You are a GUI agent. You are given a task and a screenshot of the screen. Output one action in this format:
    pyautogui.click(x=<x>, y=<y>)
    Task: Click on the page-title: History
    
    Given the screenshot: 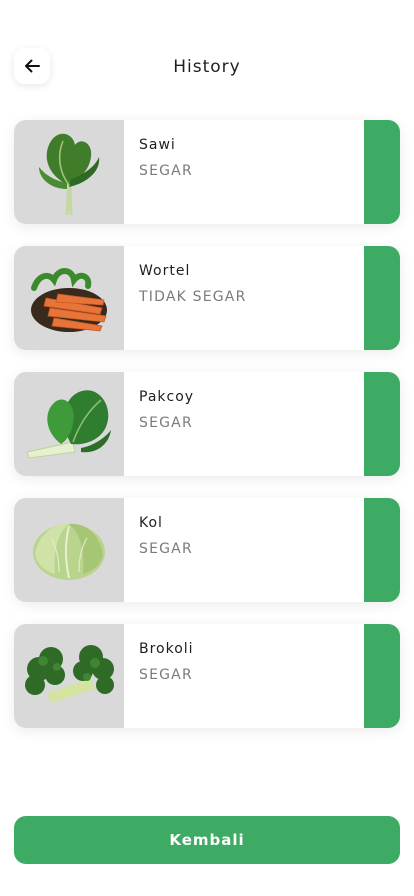 What is the action you would take?
    pyautogui.click(x=207, y=67)
    